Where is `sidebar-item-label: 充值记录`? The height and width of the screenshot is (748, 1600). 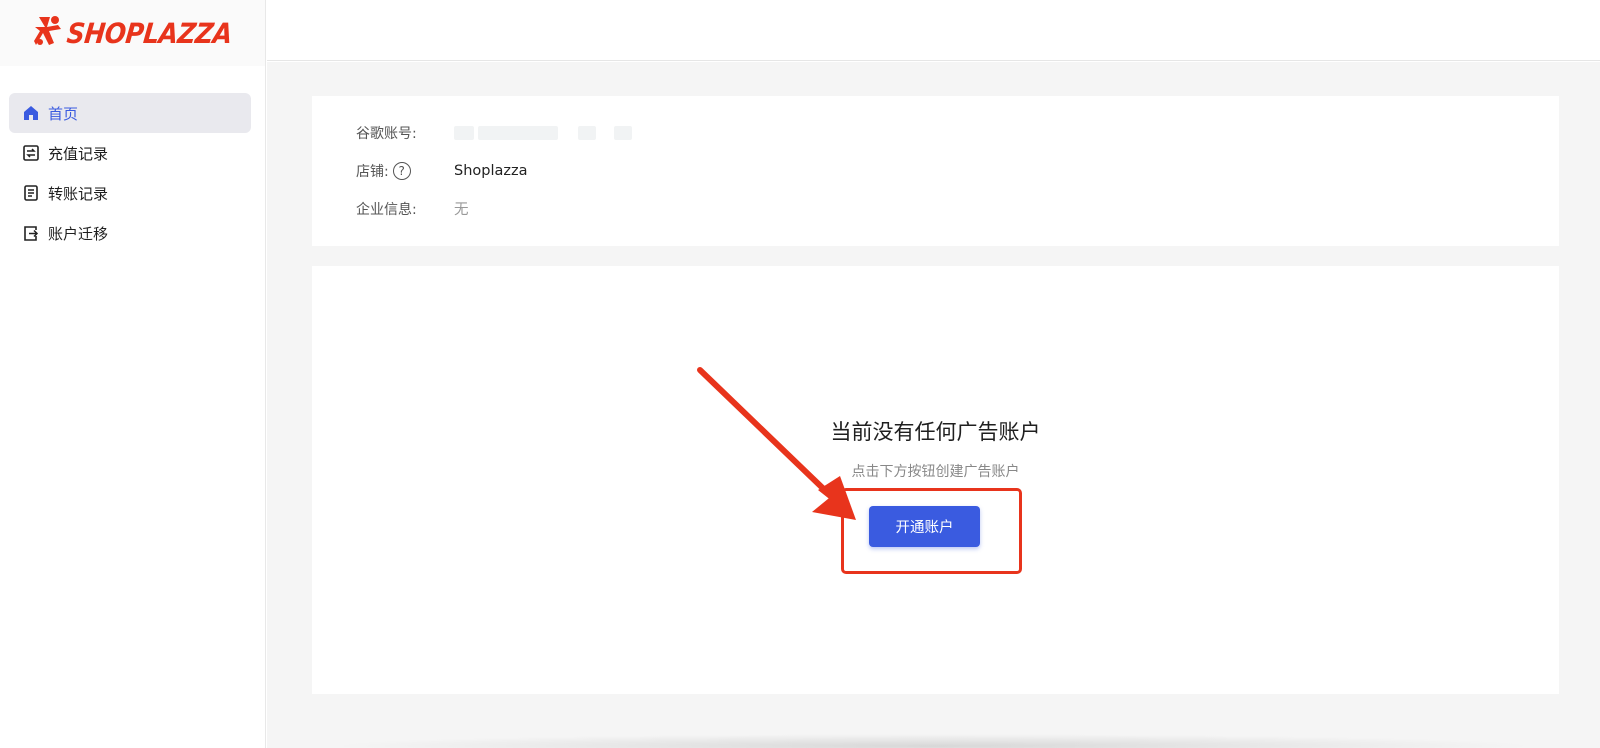 sidebar-item-label: 充值记录 is located at coordinates (78, 153).